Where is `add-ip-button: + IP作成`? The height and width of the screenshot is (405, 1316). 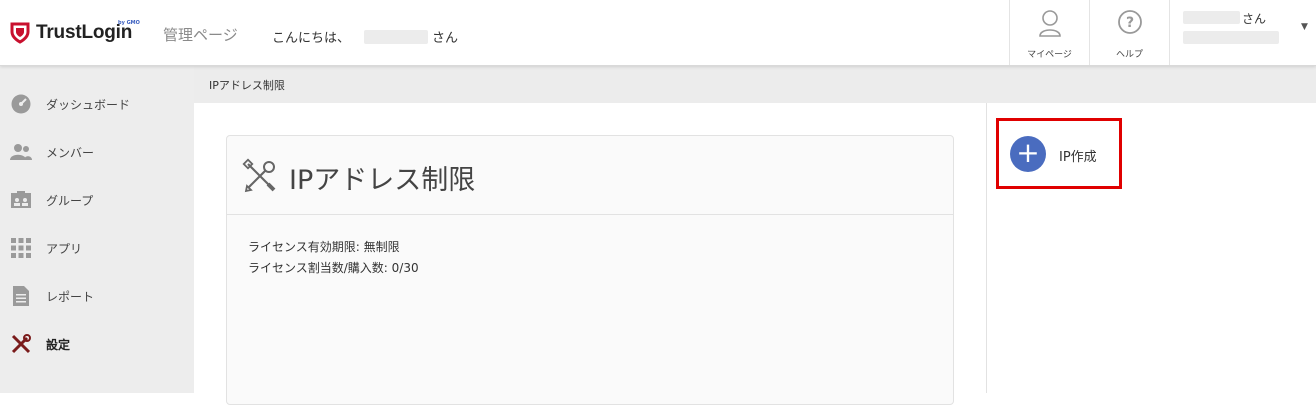 add-ip-button: + IP作成 is located at coordinates (1059, 153).